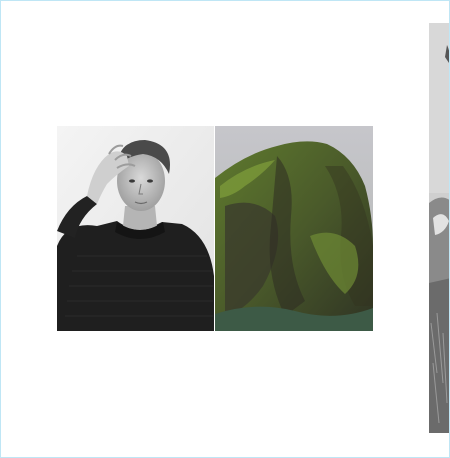 Image resolution: width=450 pixels, height=458 pixels. I want to click on partial-graphic, so click(439, 228).